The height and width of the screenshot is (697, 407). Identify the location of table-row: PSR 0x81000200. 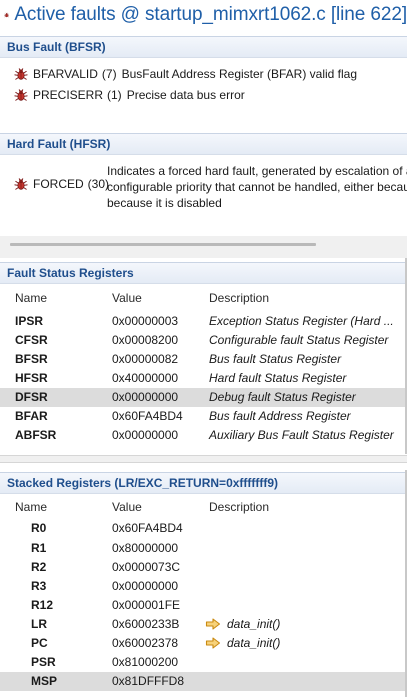
(203, 662).